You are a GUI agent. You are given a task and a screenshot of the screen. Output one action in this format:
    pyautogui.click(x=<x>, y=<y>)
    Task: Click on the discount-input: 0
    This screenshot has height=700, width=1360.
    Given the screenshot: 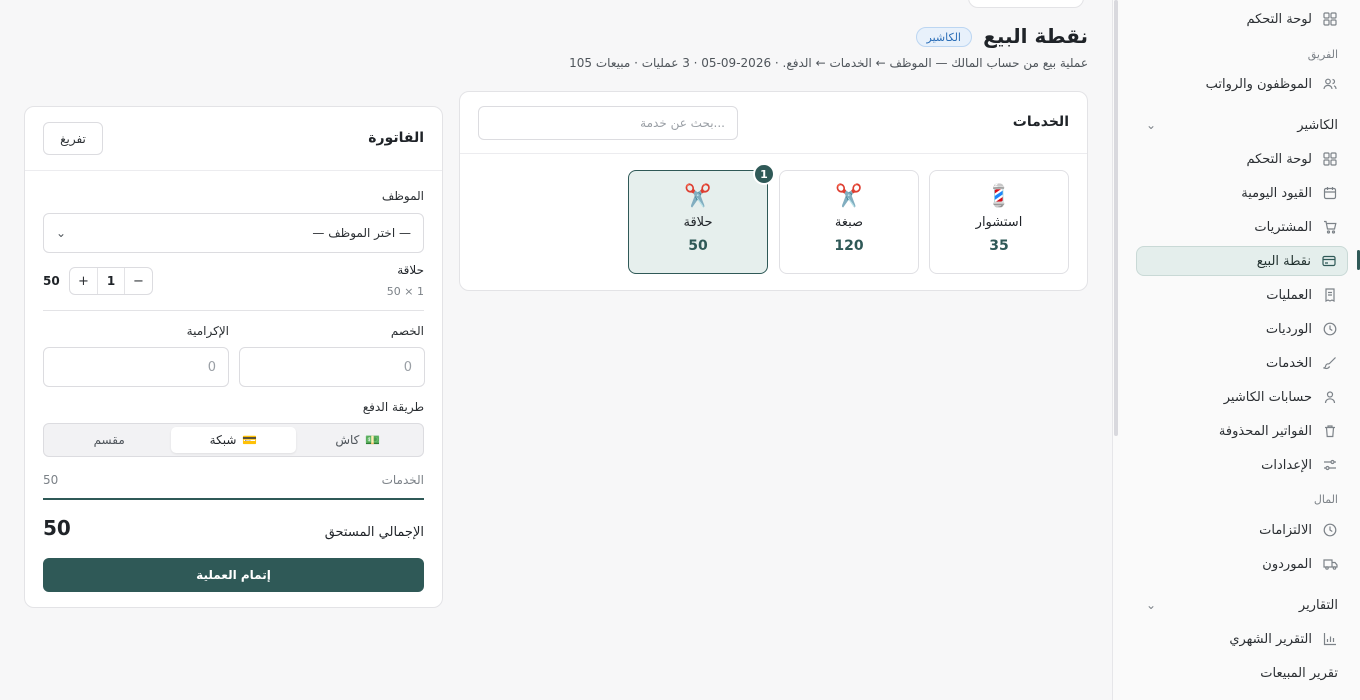 What is the action you would take?
    pyautogui.click(x=332, y=367)
    